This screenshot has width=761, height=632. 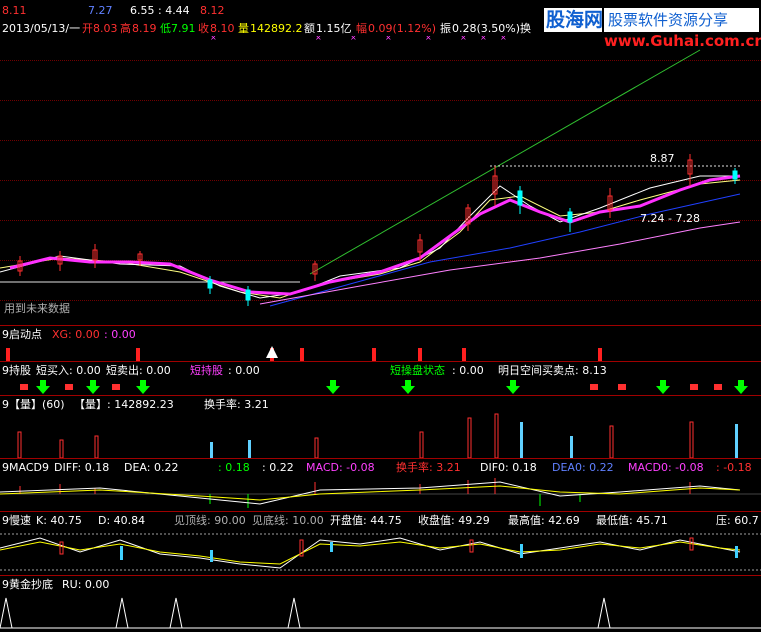 What do you see at coordinates (22, 334) in the screenshot?
I see `panel-qidong-title: 9启动点` at bounding box center [22, 334].